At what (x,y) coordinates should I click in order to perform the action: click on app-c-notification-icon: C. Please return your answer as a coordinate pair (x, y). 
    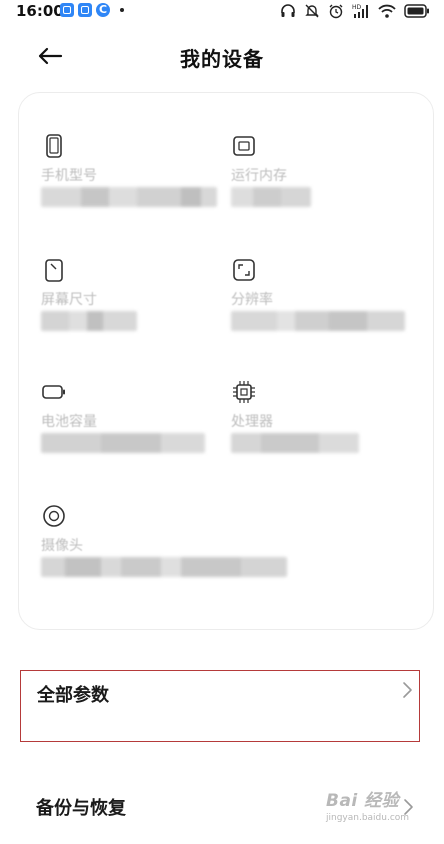
    Looking at the image, I should click on (103, 10).